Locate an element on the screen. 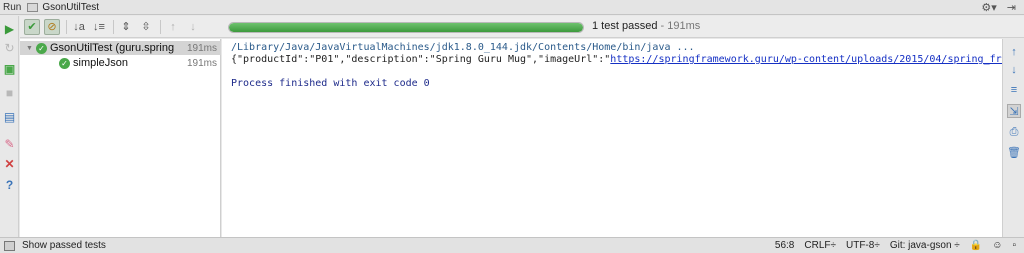  test-toolbar: ✔ ⊘ ↓a ↓≡ ⇕ ⇳ ↑ ↓ 1 test passed - 191ms is located at coordinates (522, 27).